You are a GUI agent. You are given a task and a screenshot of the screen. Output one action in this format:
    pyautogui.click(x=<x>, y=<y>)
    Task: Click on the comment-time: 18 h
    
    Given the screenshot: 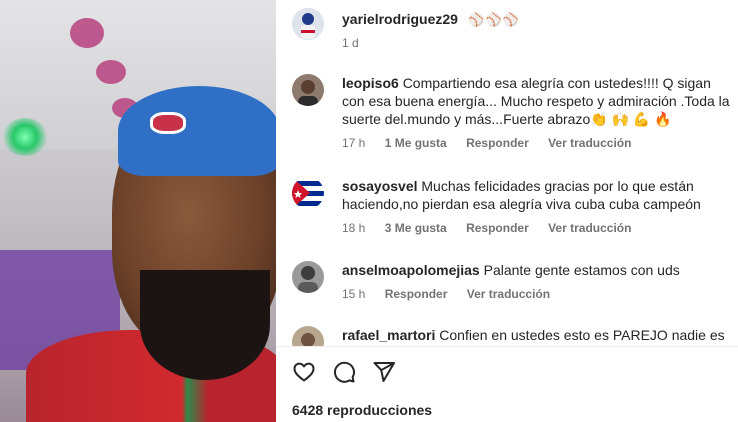 What is the action you would take?
    pyautogui.click(x=353, y=228)
    